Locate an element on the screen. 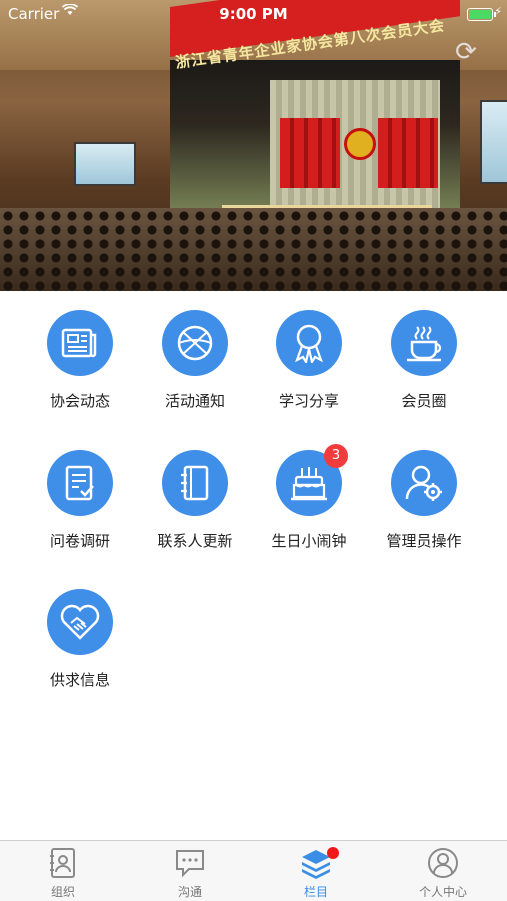  tab-label: 沟通 is located at coordinates (189, 892).